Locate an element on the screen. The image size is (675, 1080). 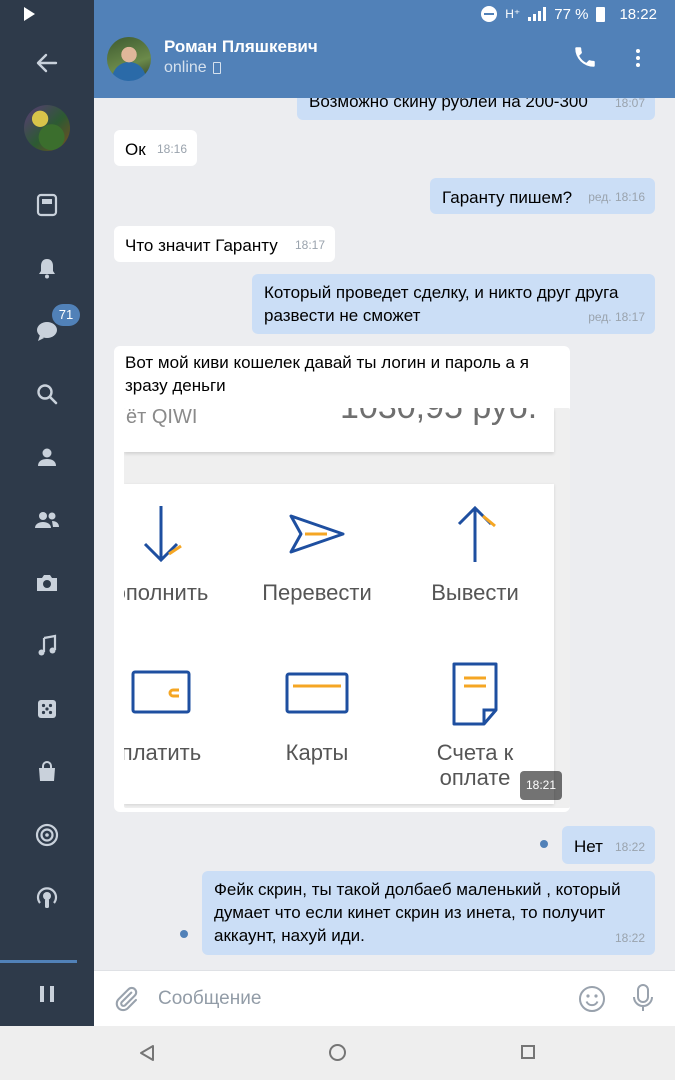
qiwi-tile-label: ополнить is located at coordinates (166, 592).